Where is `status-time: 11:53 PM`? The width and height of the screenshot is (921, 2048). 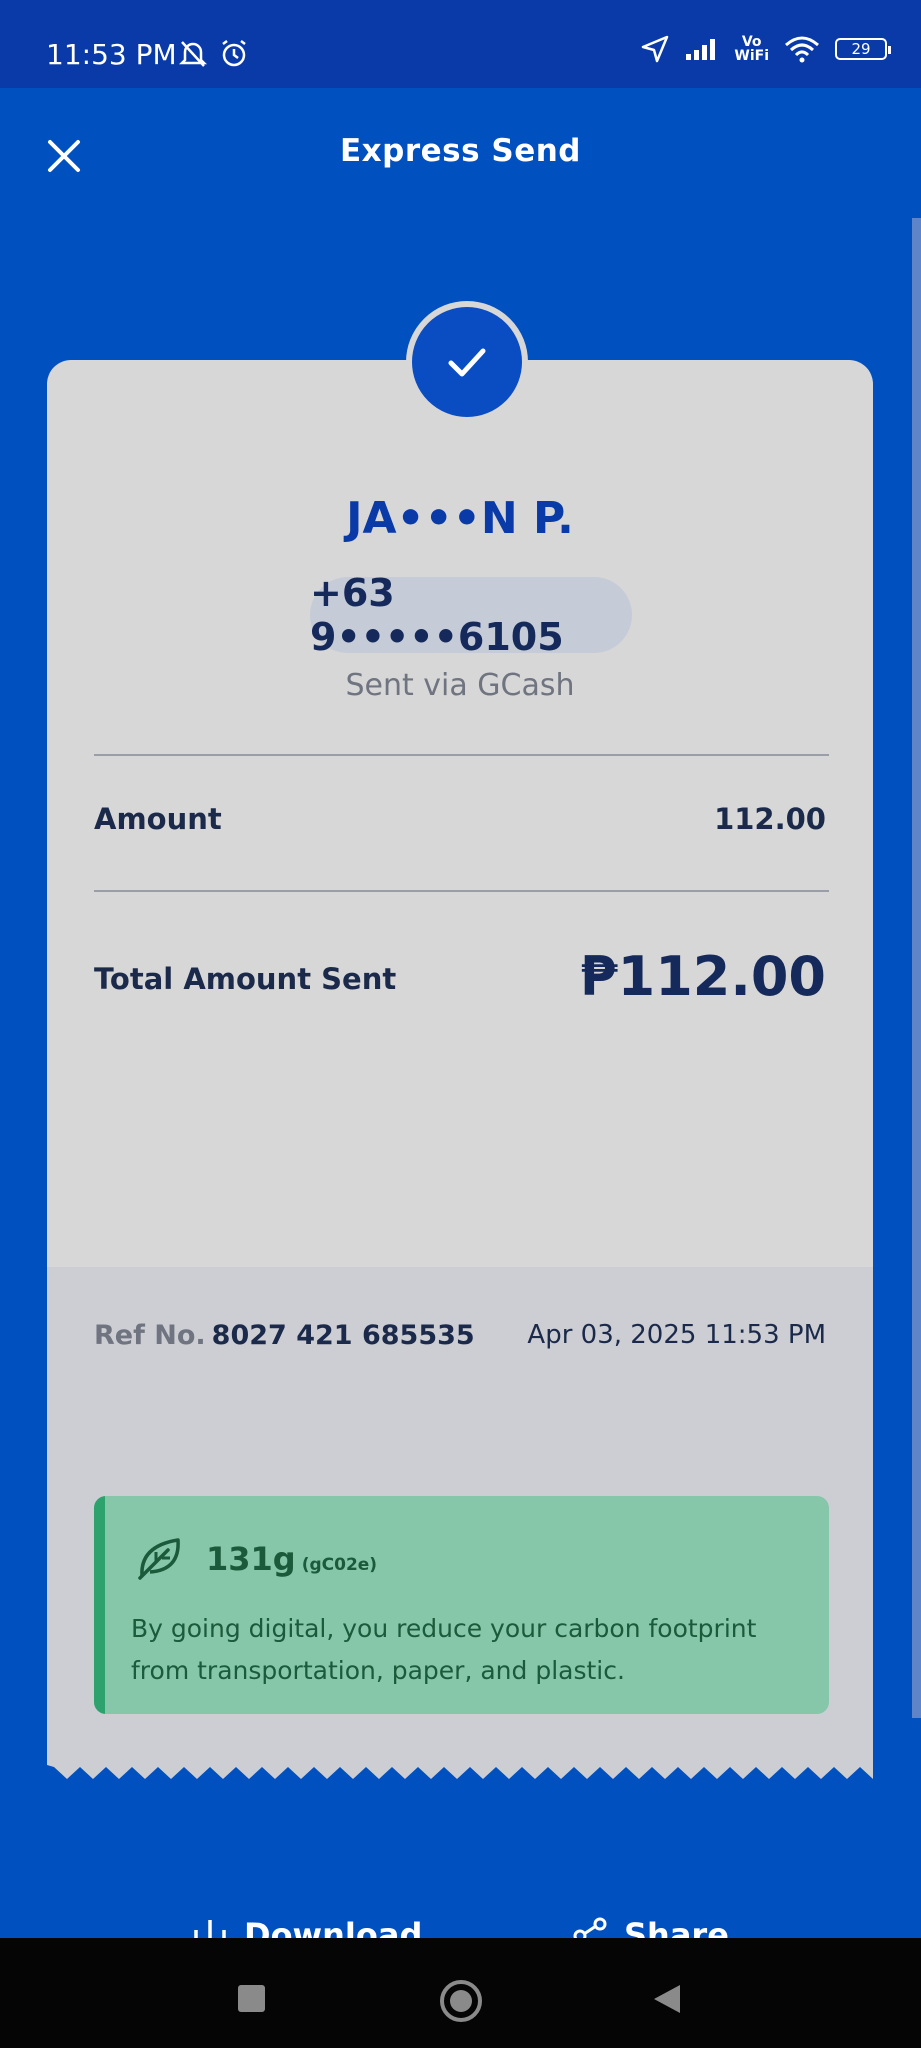 status-time: 11:53 PM is located at coordinates (111, 54).